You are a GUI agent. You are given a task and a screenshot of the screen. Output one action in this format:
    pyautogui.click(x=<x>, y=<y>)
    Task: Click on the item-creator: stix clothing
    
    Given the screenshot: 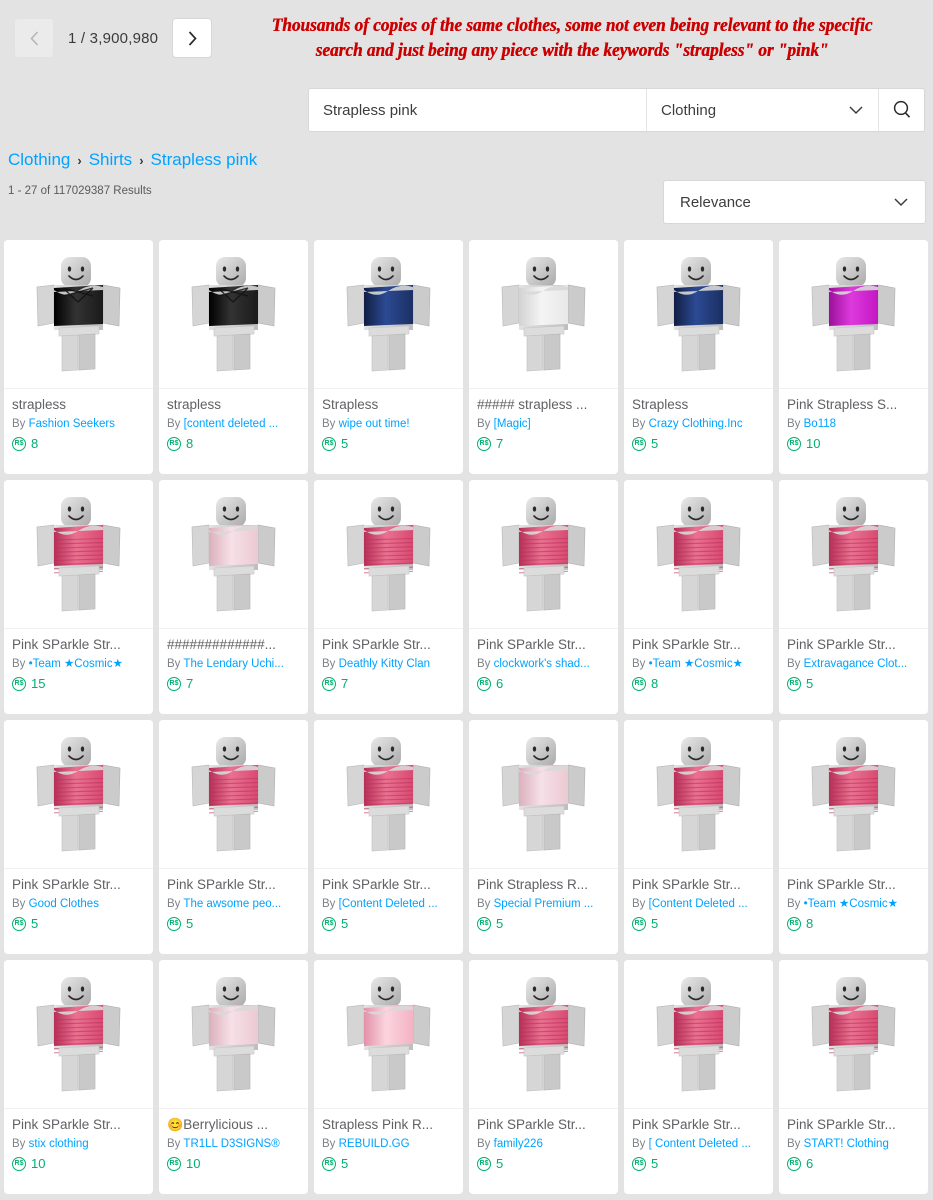 What is the action you would take?
    pyautogui.click(x=59, y=1144)
    